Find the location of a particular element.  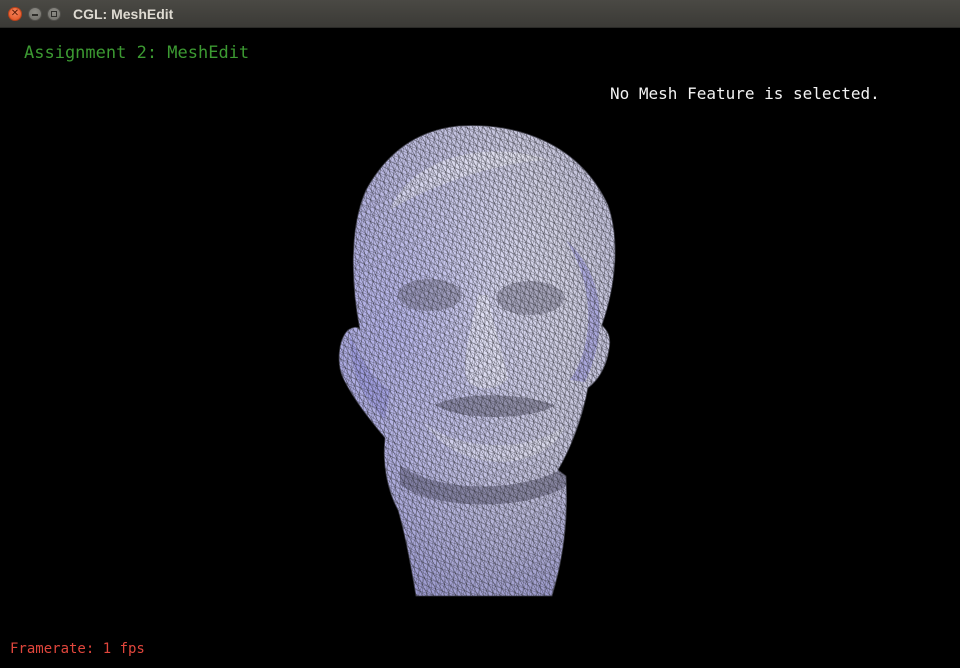

assignment-title: Assignment 2: MeshEdit is located at coordinates (137, 53).